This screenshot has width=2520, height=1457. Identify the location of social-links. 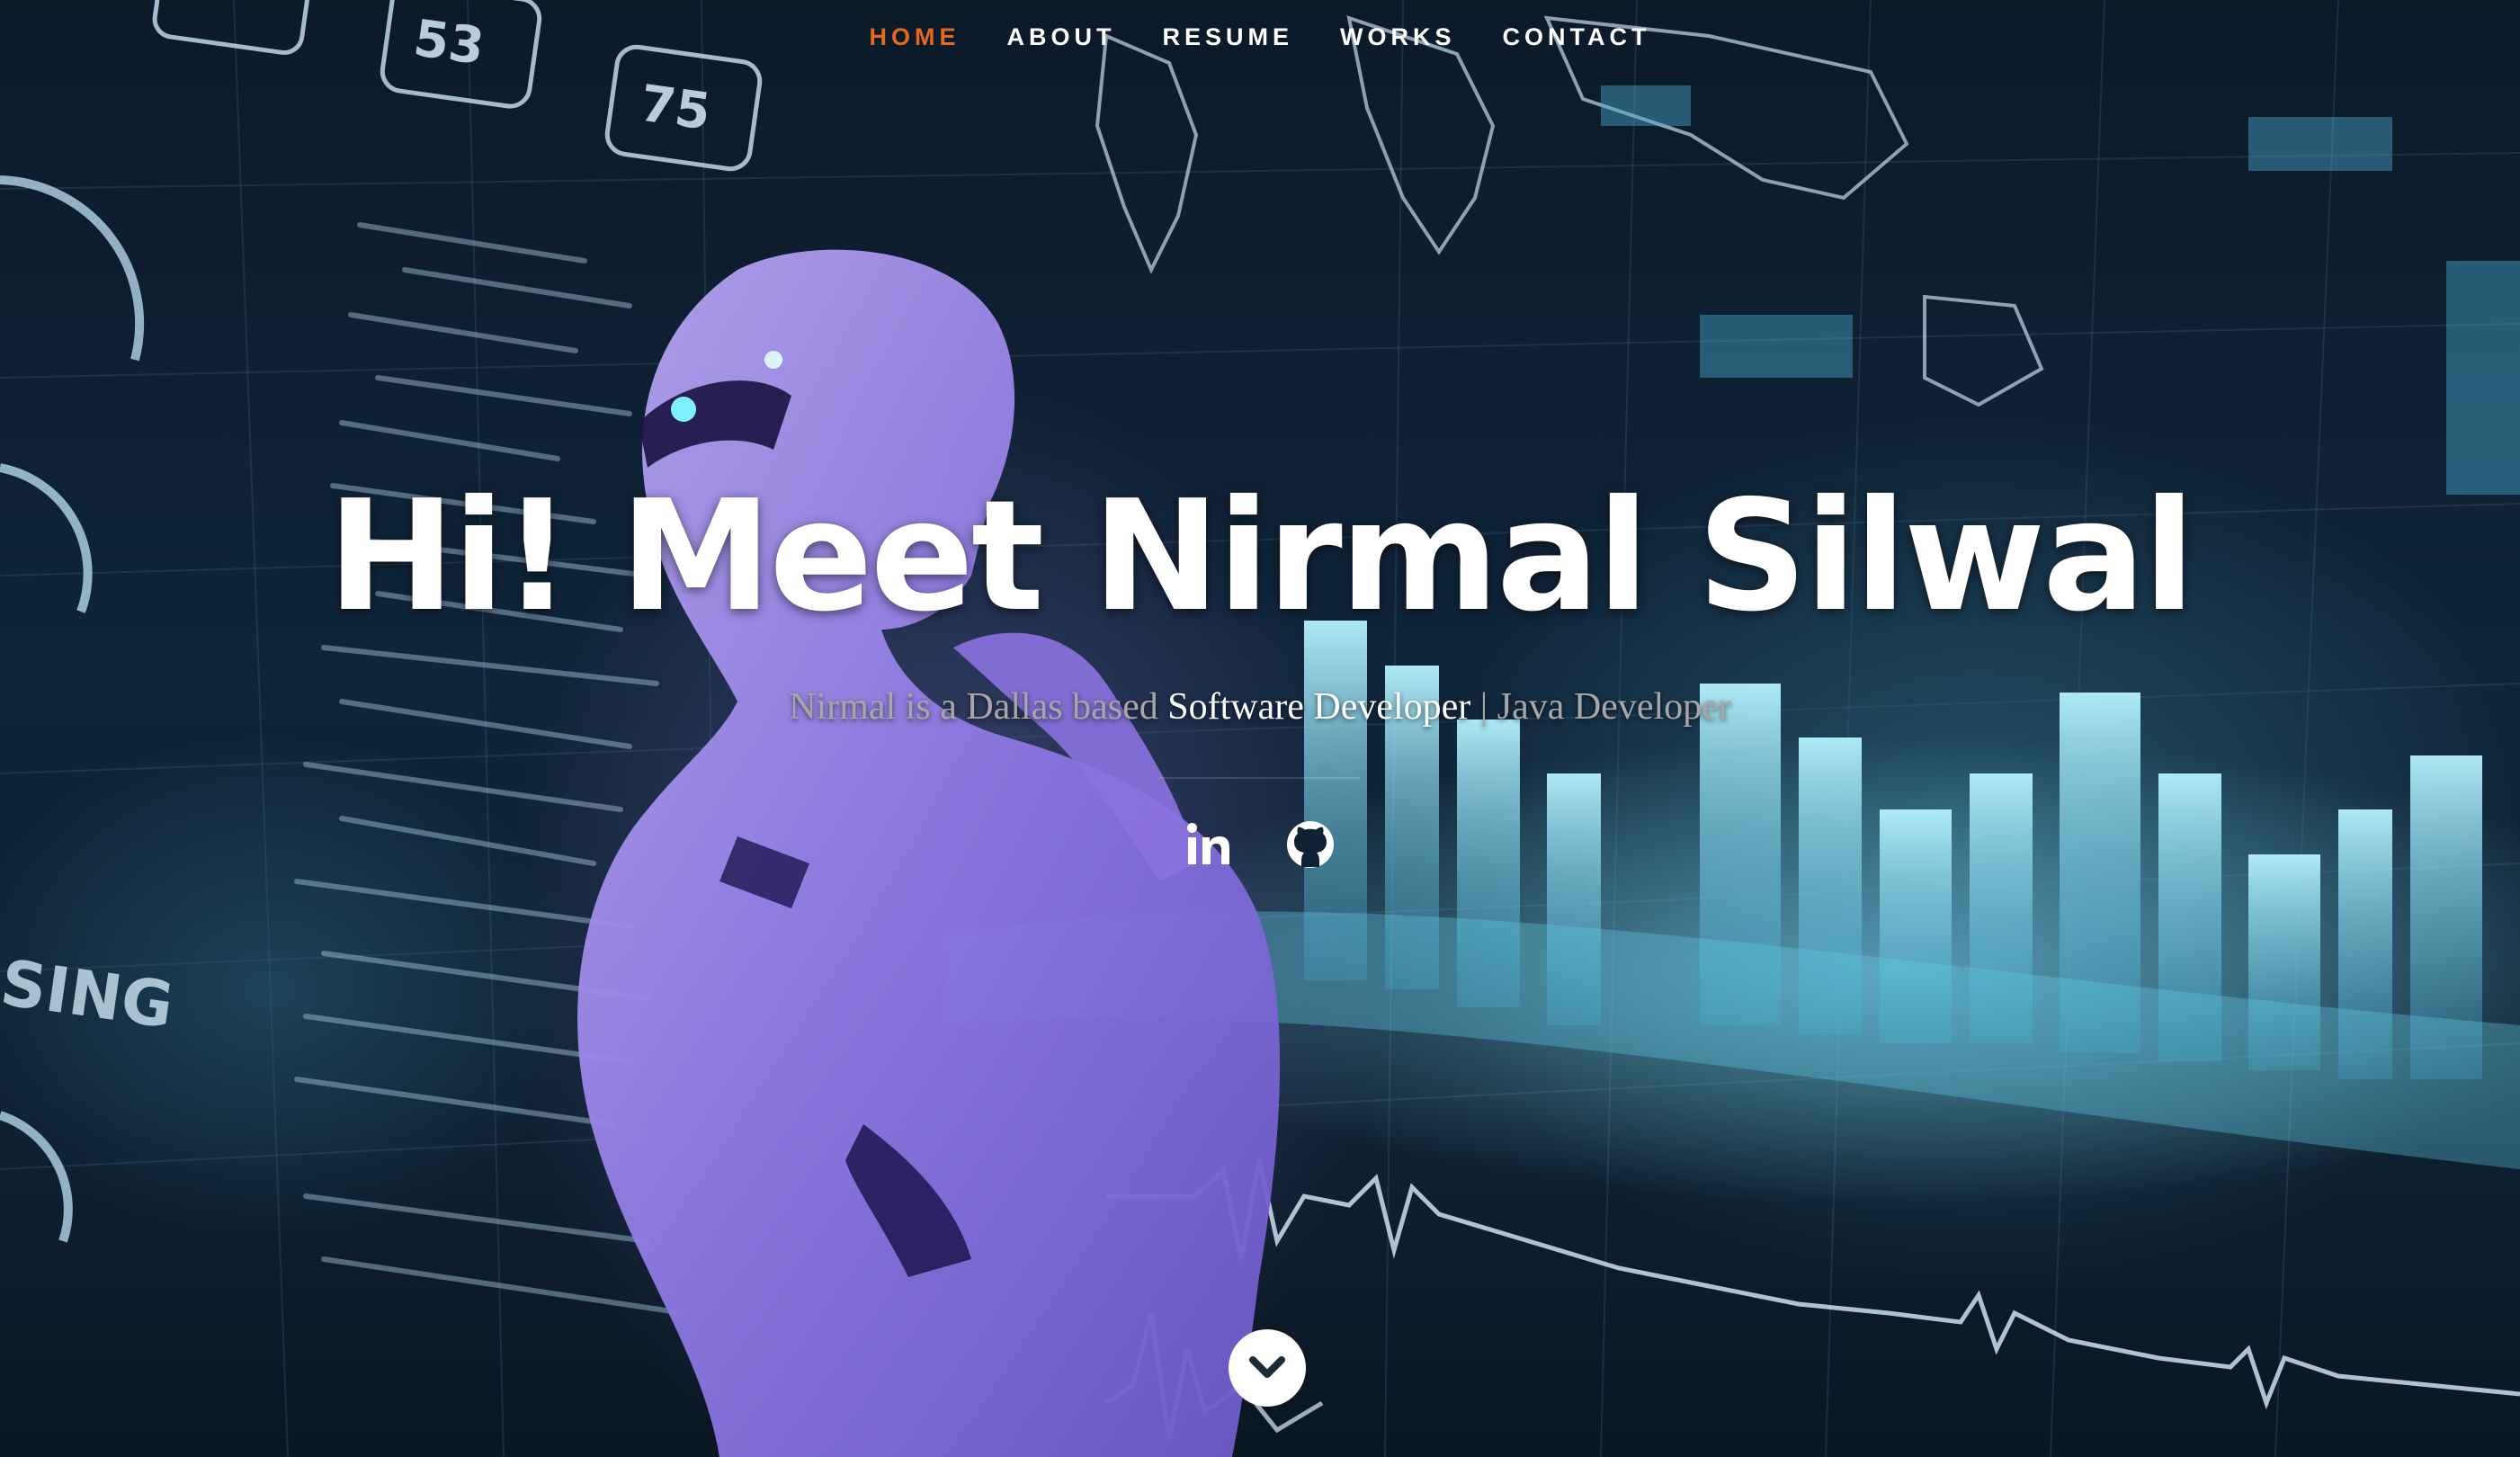
(1260, 844).